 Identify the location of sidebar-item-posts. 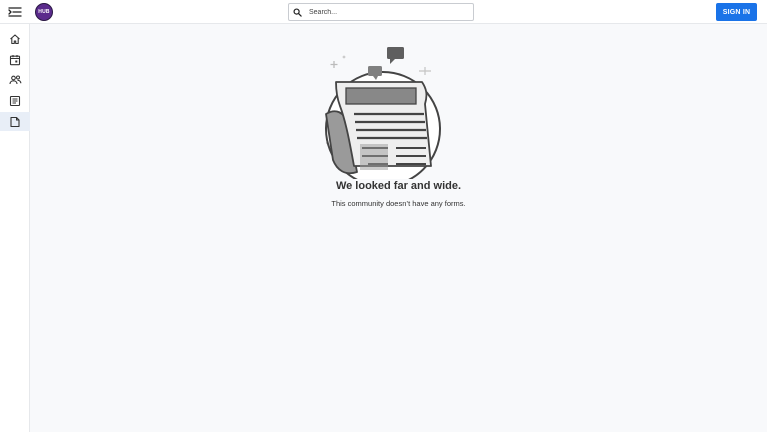
(15, 100).